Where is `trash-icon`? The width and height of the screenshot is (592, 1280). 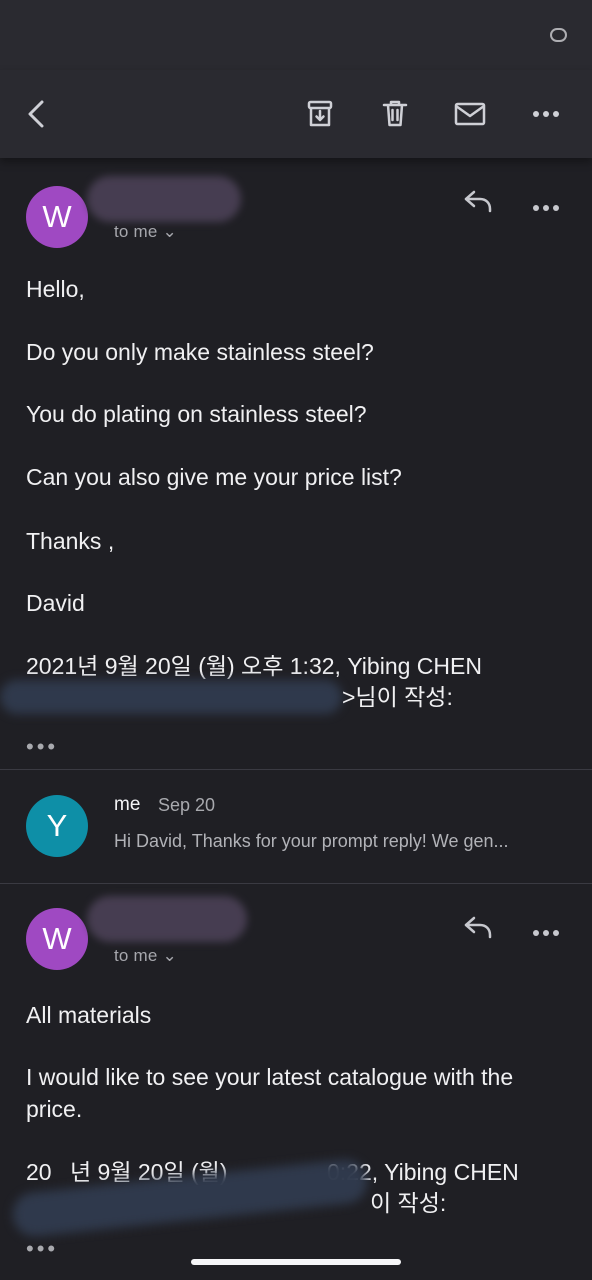
trash-icon is located at coordinates (395, 113).